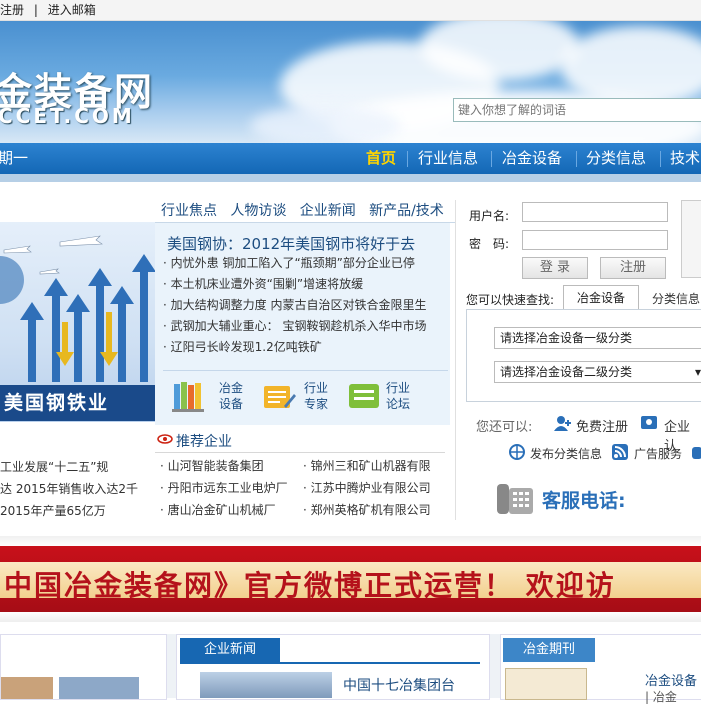  Describe the element at coordinates (231, 396) in the screenshot. I see `shortcut-equipment: 冶金 设备` at that location.